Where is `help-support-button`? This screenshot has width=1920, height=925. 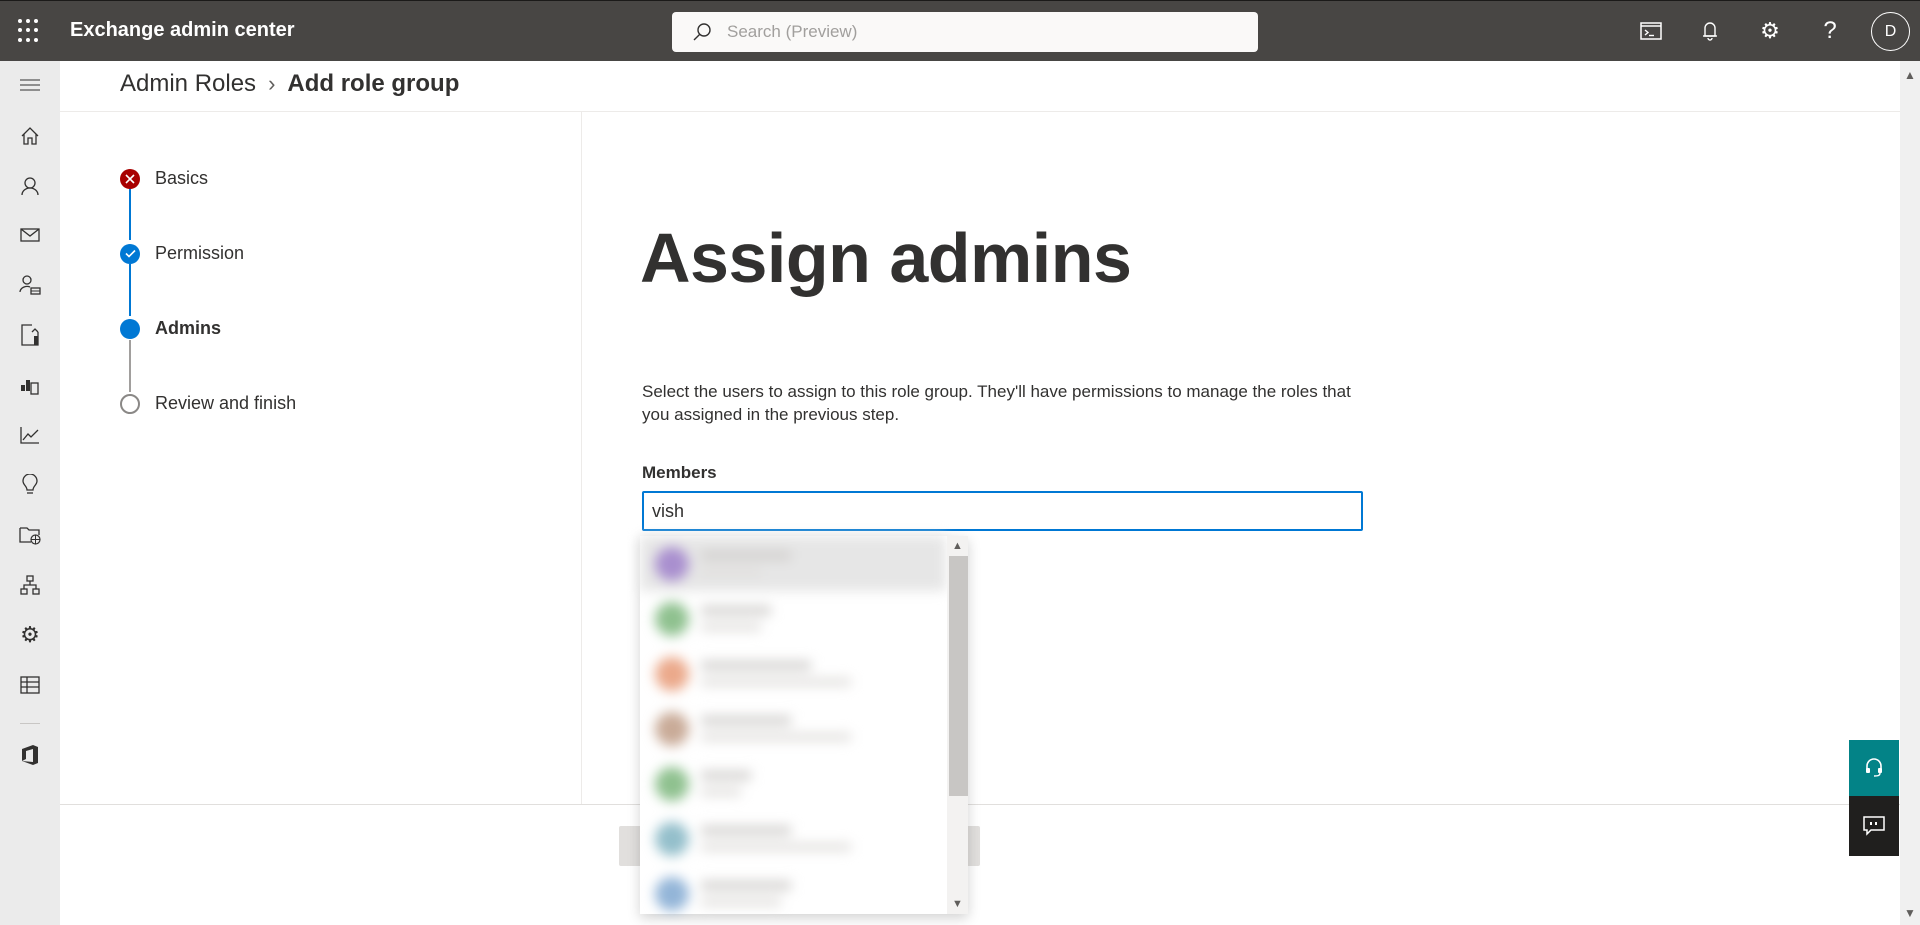
help-support-button is located at coordinates (1874, 768).